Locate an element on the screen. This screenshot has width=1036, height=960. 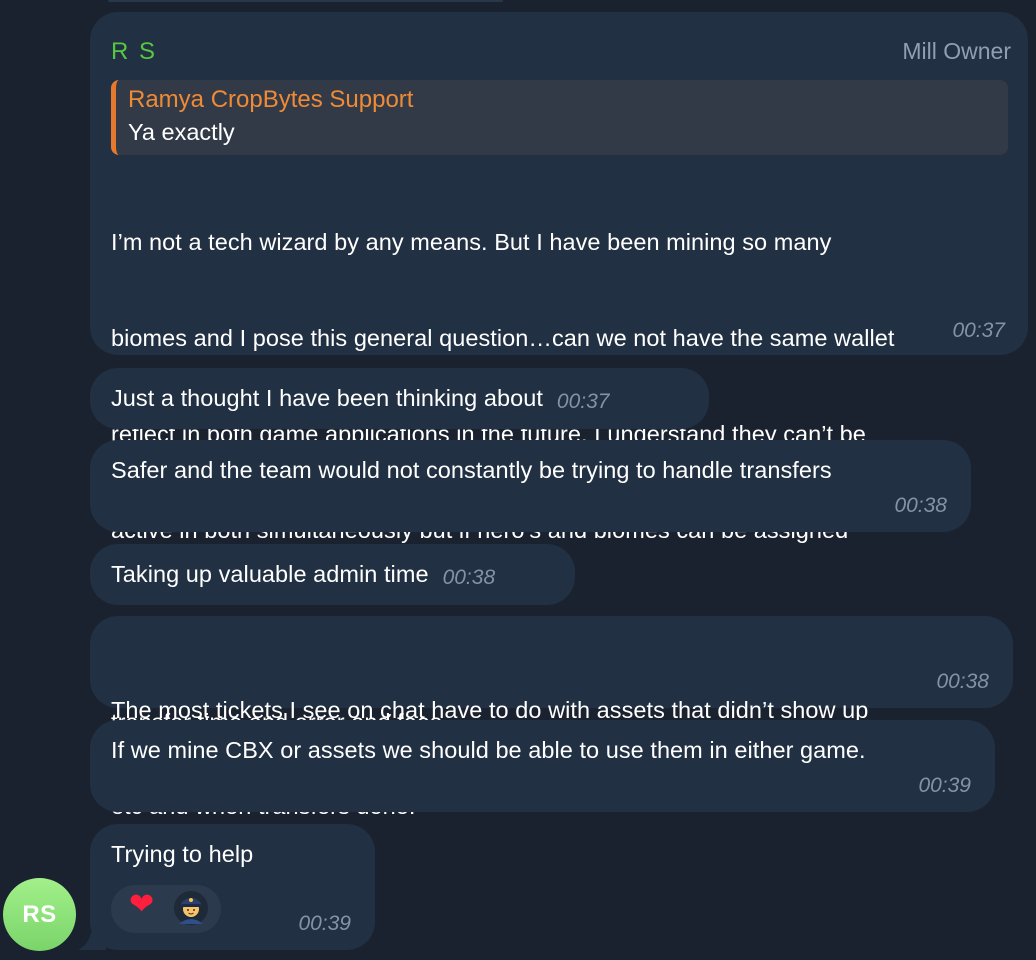
heart-reaction-icon: ❤ is located at coordinates (141, 905).